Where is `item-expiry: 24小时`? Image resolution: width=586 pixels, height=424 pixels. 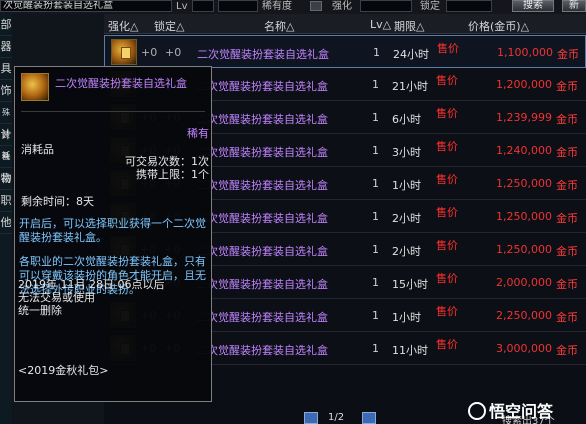
item-expiry: 24小时 is located at coordinates (411, 54).